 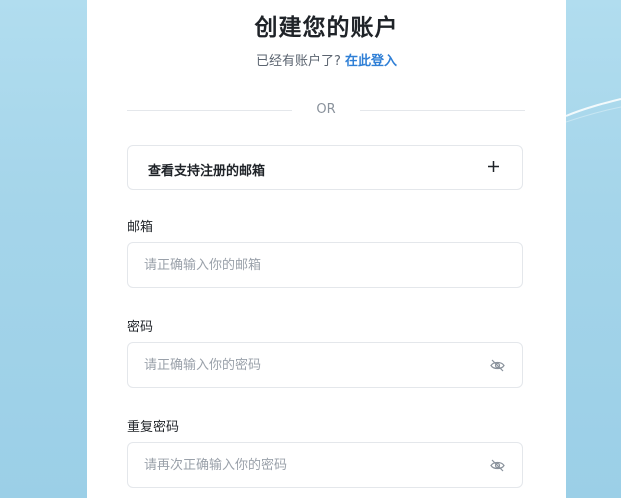 I want to click on confirm-password-input, so click(x=309, y=465).